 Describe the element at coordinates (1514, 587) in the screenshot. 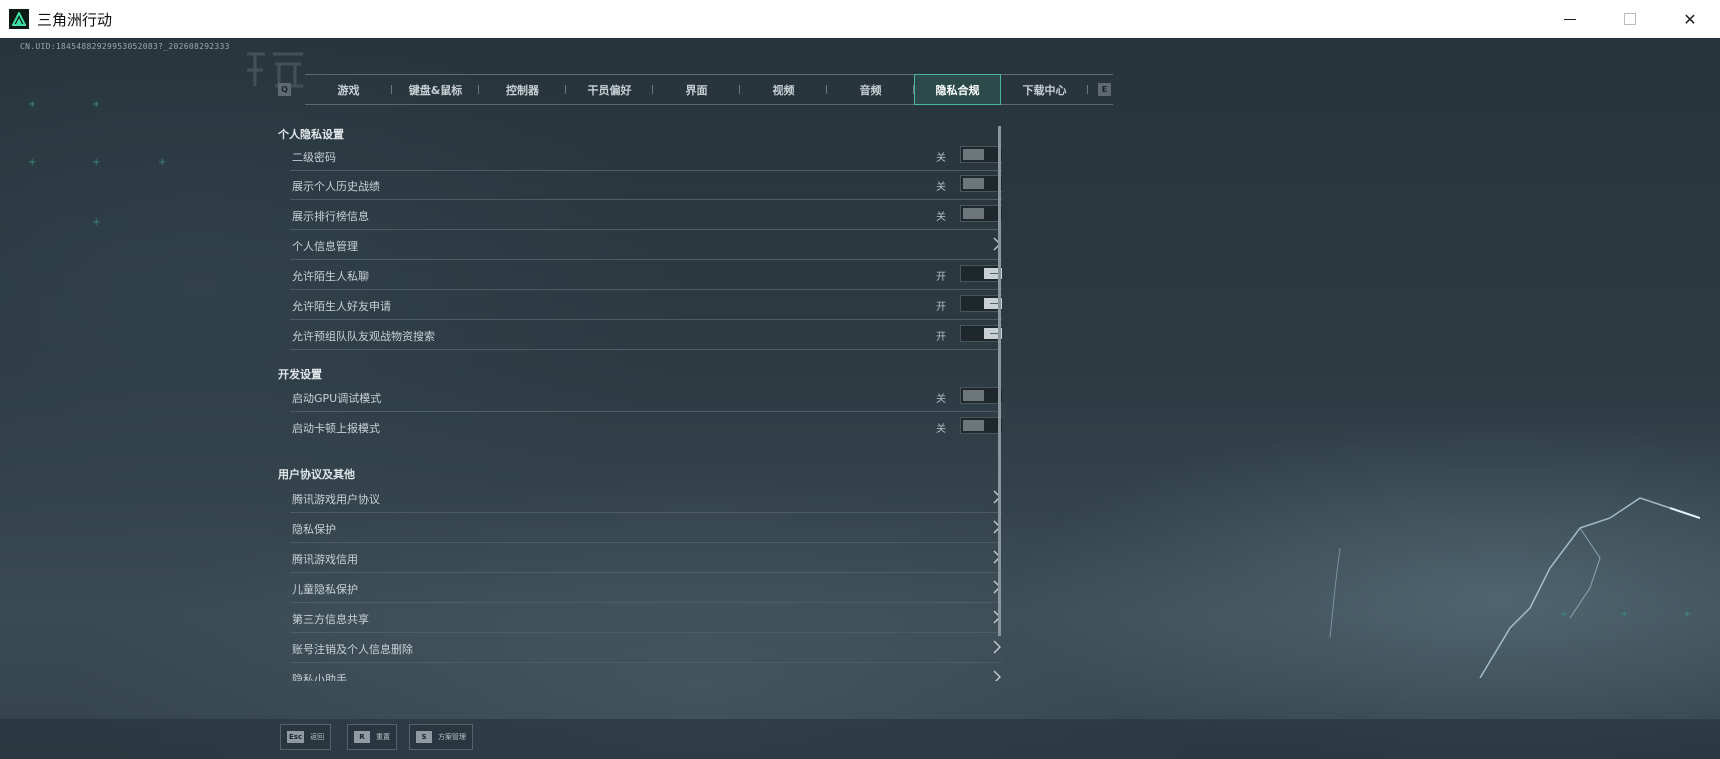

I see `lightning-icon` at that location.